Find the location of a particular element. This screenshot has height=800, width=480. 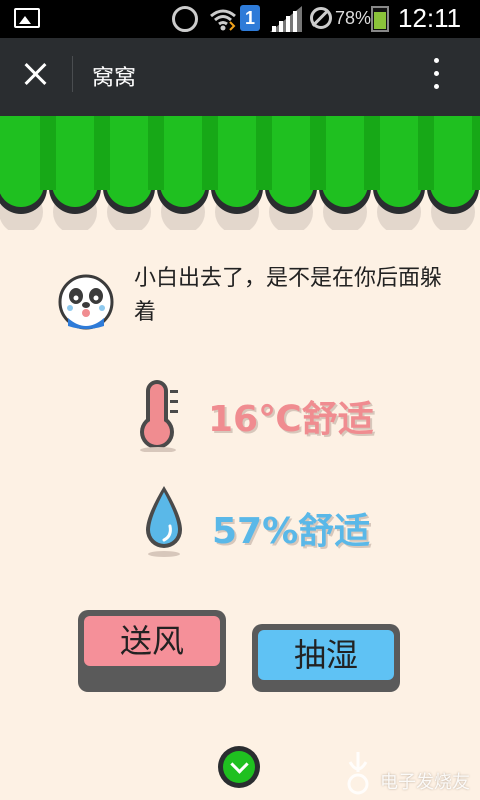

page-title: 窝窝 is located at coordinates (114, 78).